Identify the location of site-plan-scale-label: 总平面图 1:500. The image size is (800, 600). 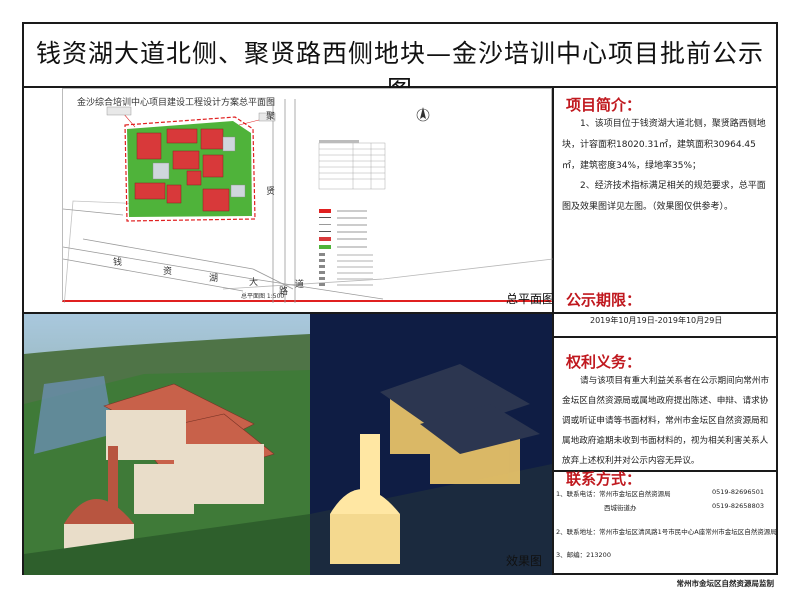
(263, 296).